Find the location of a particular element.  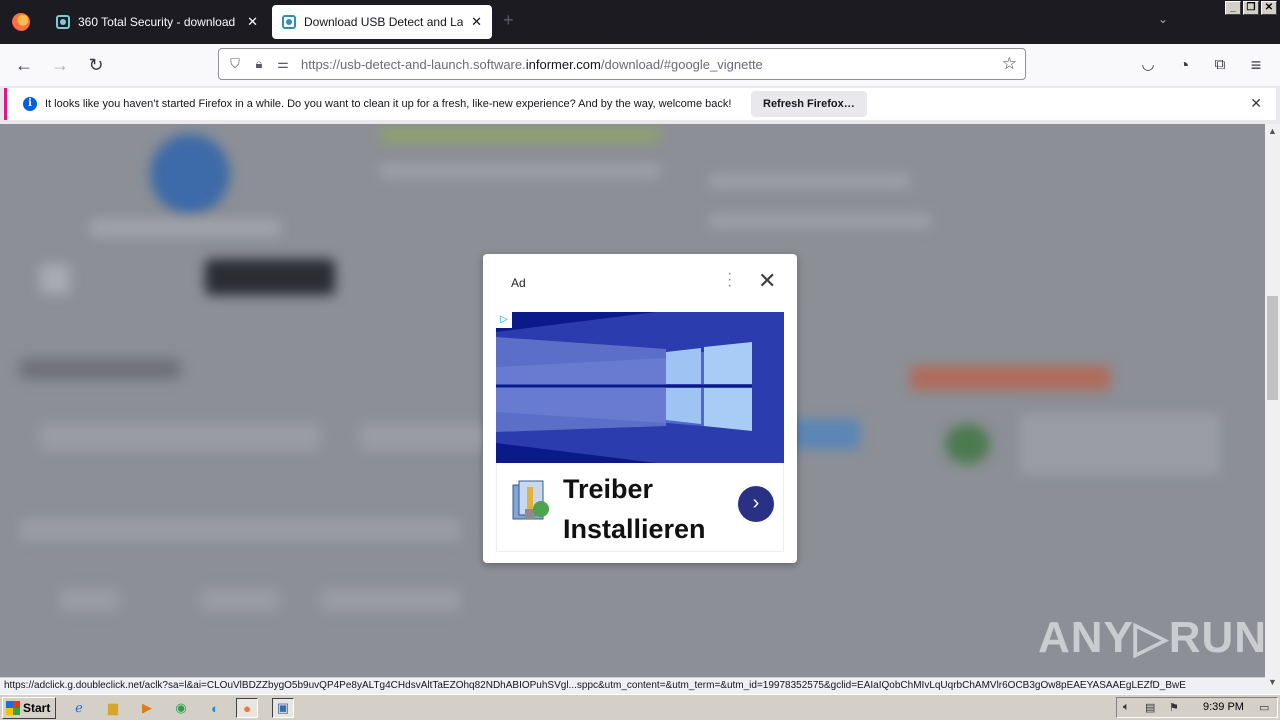

url-prefix: https://usb-detect-and-launch.software. is located at coordinates (413, 64).